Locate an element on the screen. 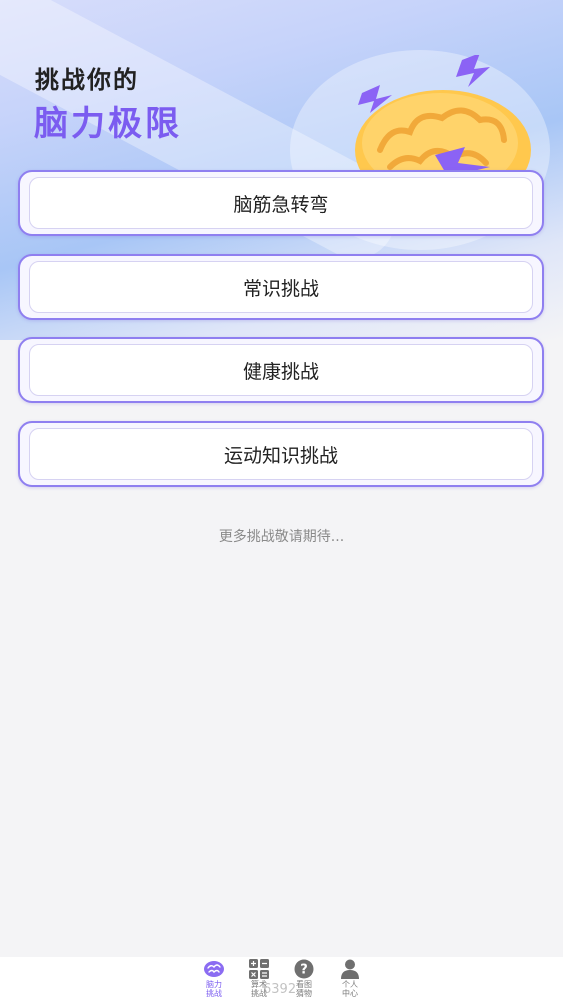  challenge-card-label: 常识挑战 is located at coordinates (281, 287).